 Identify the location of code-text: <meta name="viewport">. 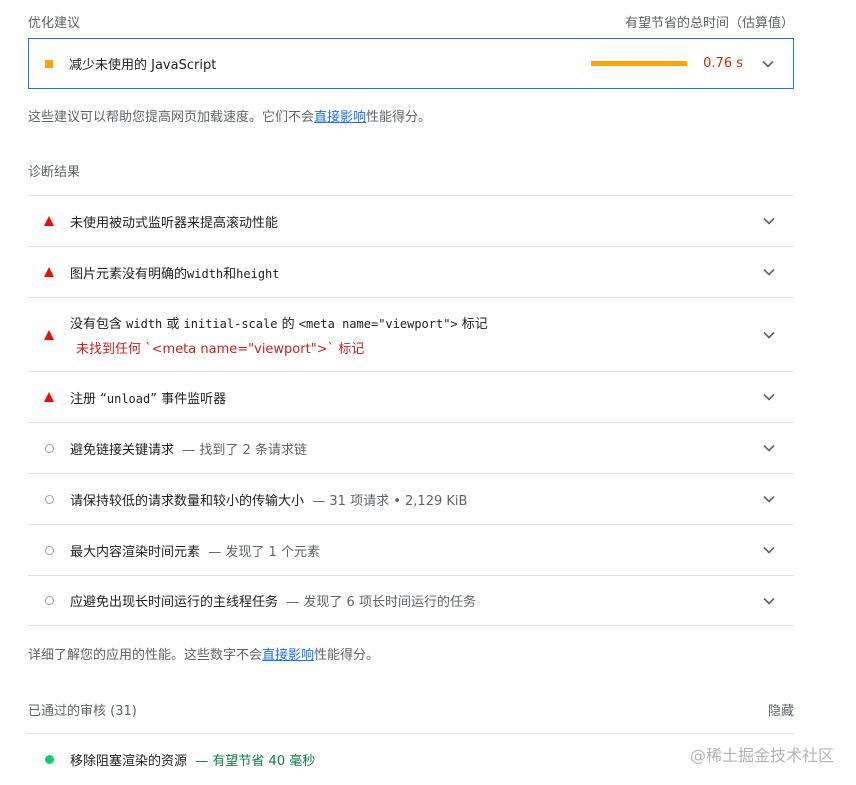
(378, 323).